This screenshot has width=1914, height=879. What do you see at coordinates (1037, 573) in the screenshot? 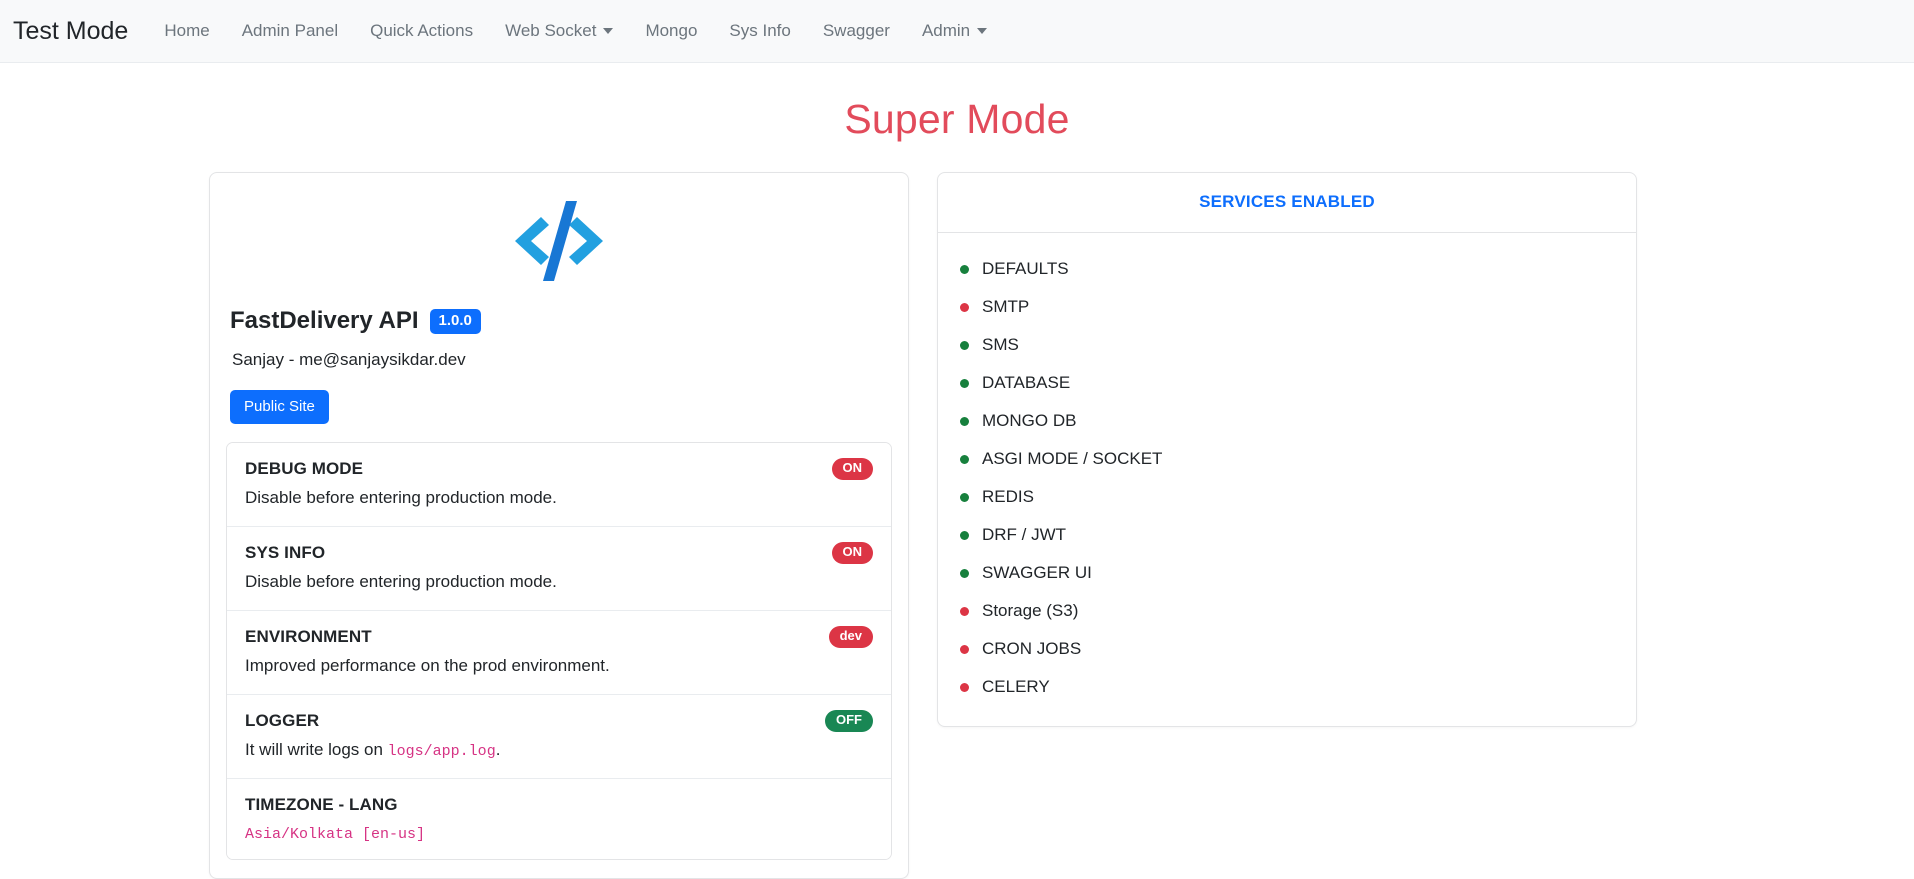
I see `service-label: SWAGGER UI` at bounding box center [1037, 573].